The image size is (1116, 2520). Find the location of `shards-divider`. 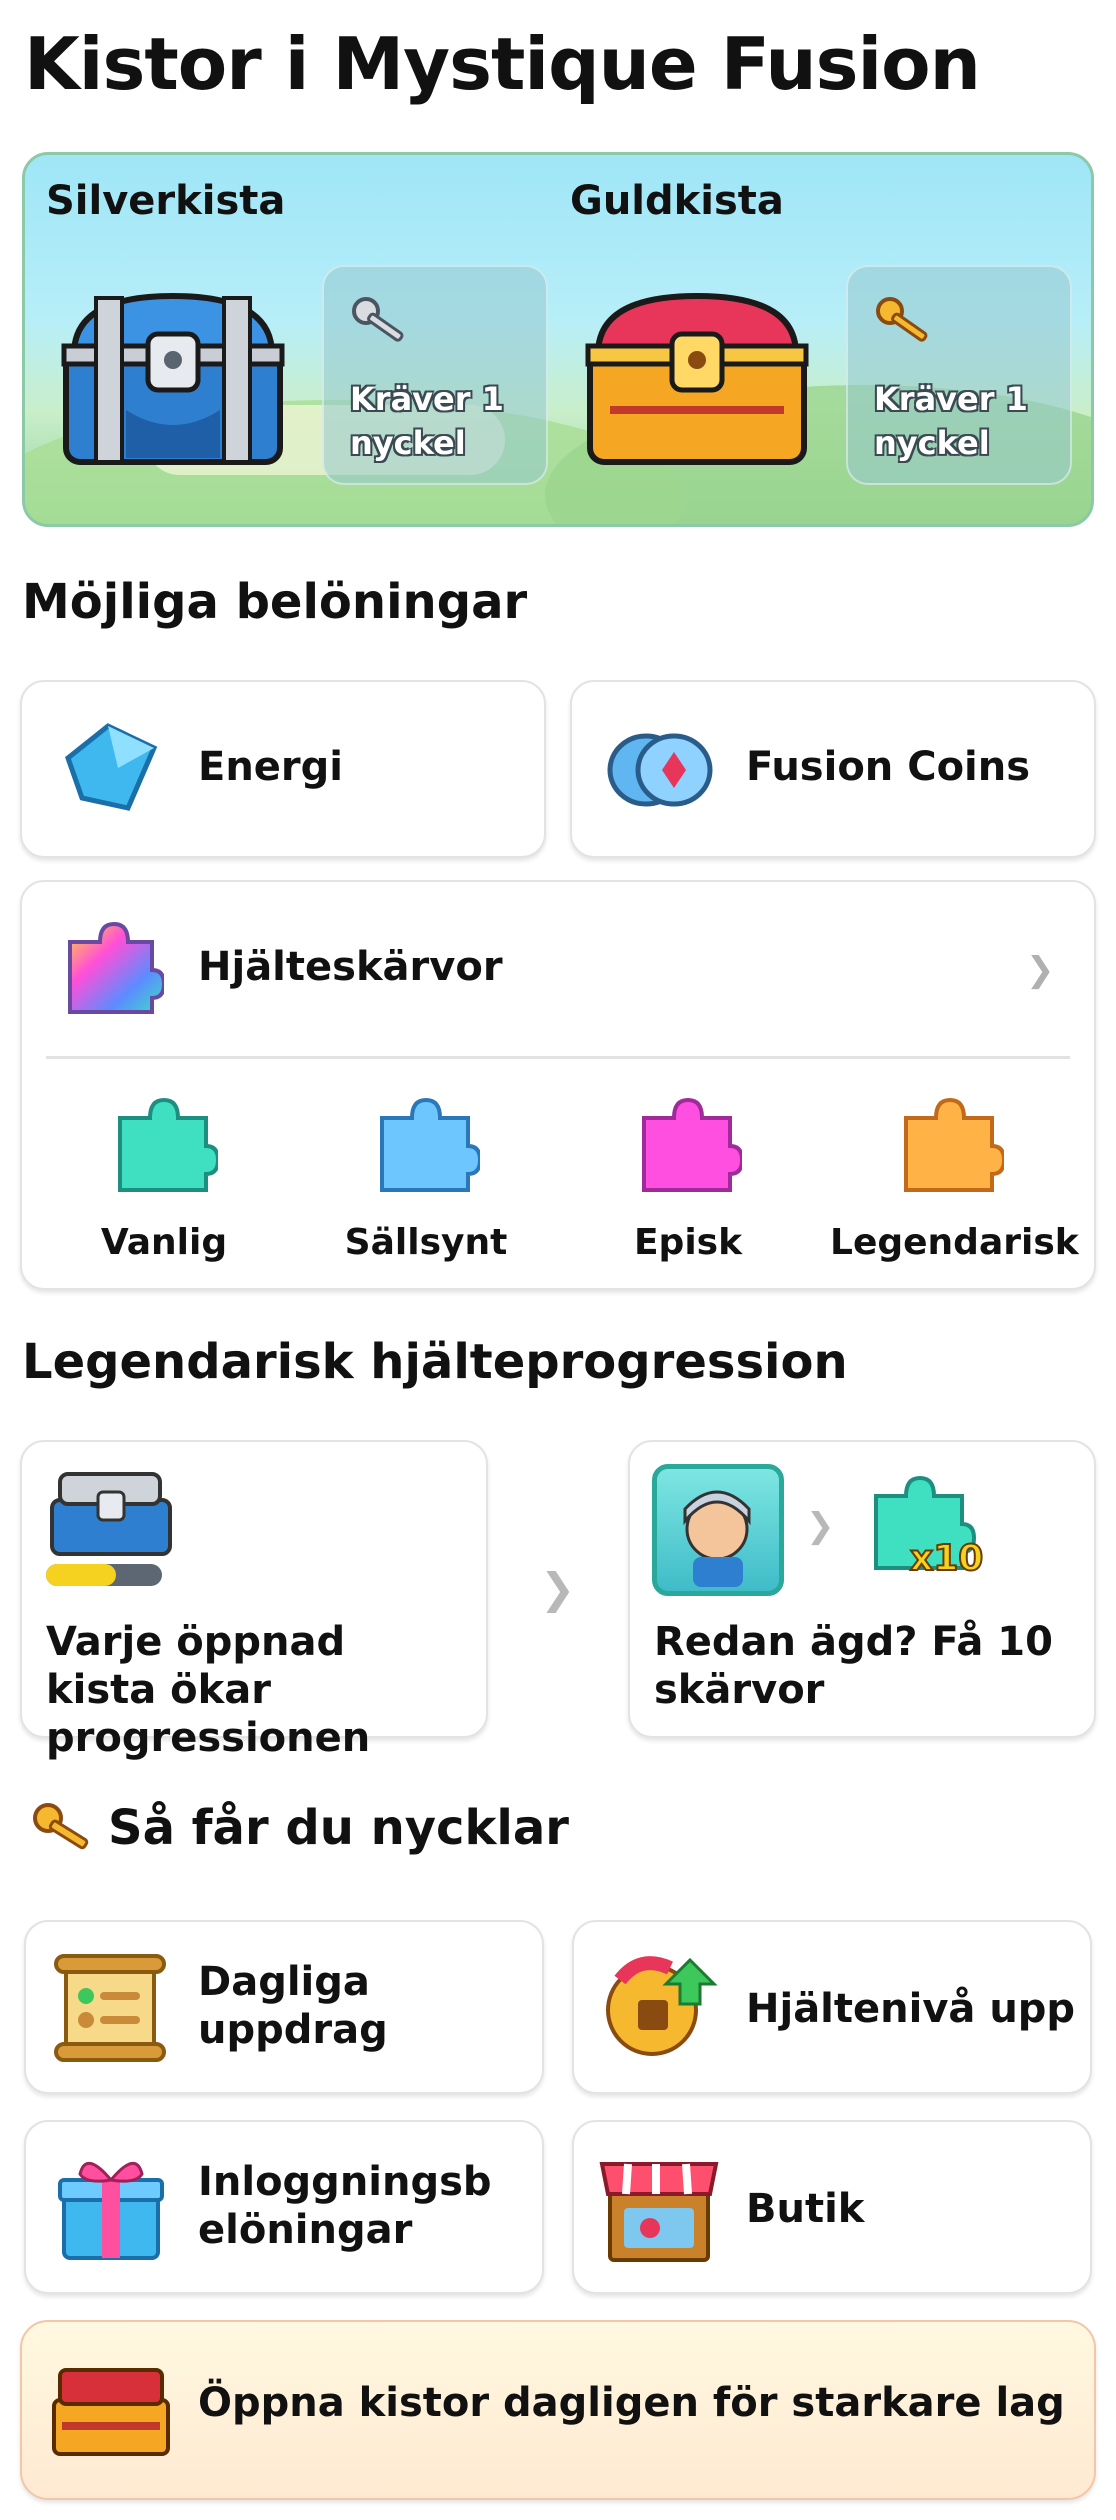

shards-divider is located at coordinates (558, 1057).